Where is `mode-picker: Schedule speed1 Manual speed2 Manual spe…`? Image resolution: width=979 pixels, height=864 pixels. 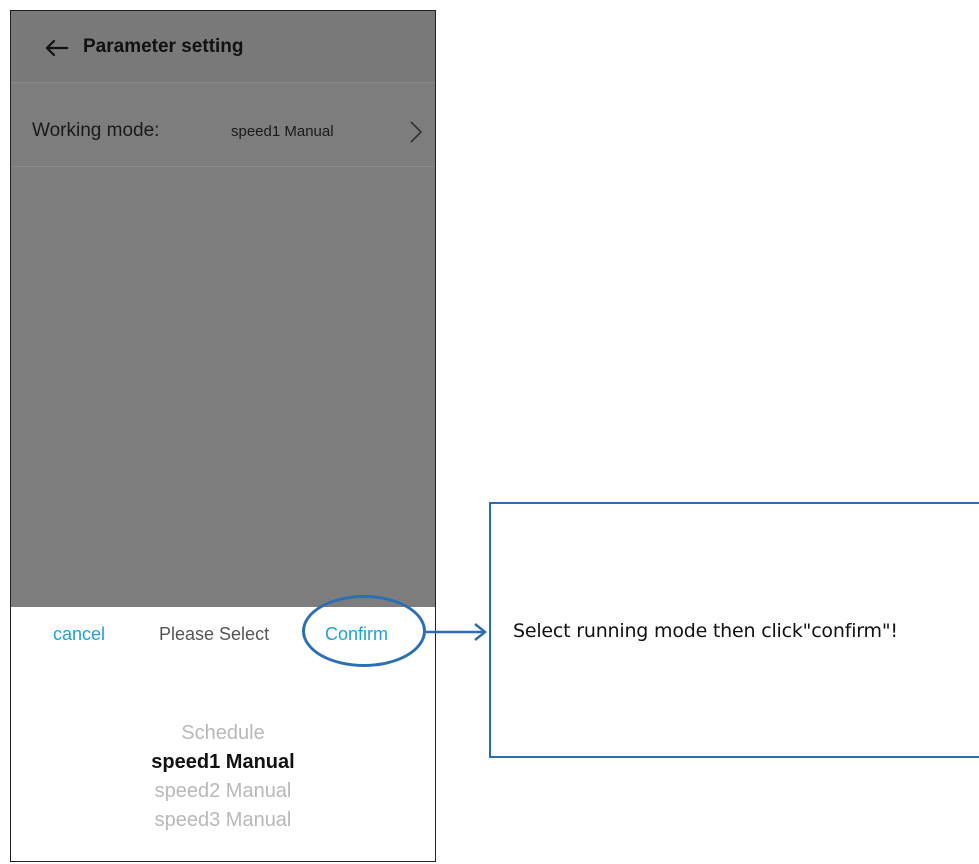
mode-picker: Schedule speed1 Manual speed2 Manual spe… is located at coordinates (223, 777).